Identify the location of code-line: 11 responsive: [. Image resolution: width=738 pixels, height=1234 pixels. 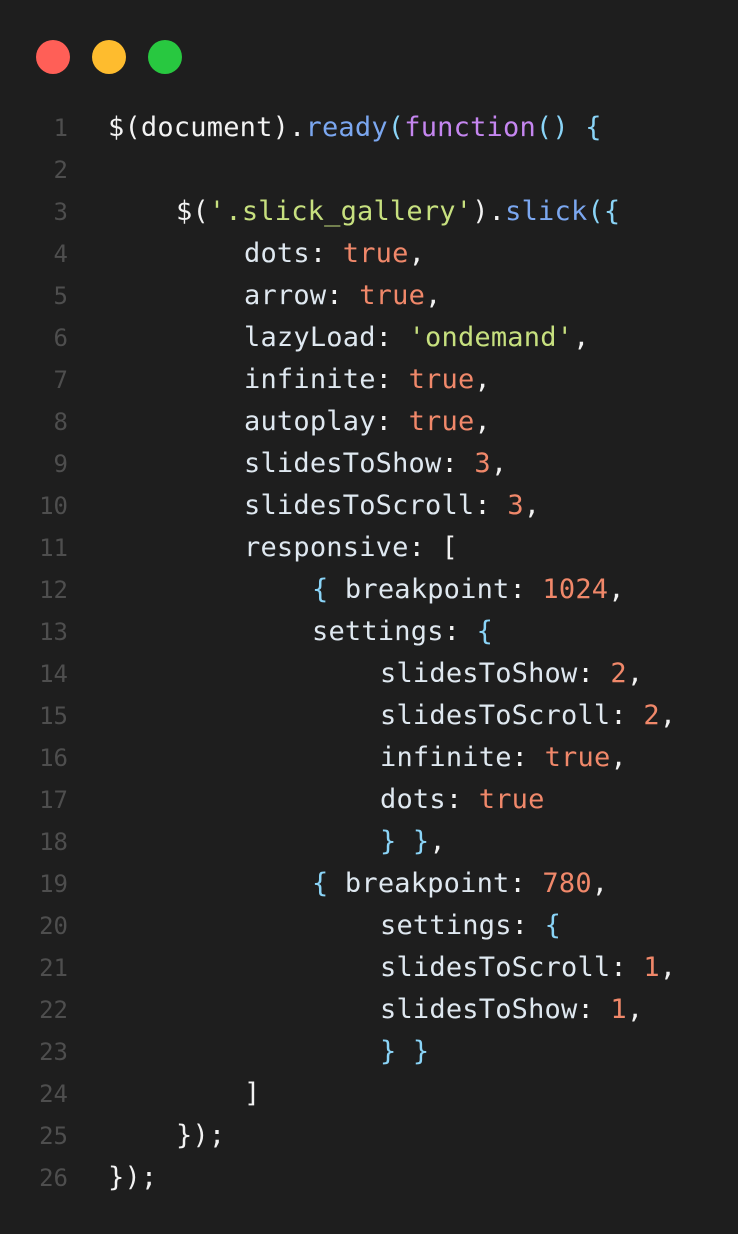
(369, 548).